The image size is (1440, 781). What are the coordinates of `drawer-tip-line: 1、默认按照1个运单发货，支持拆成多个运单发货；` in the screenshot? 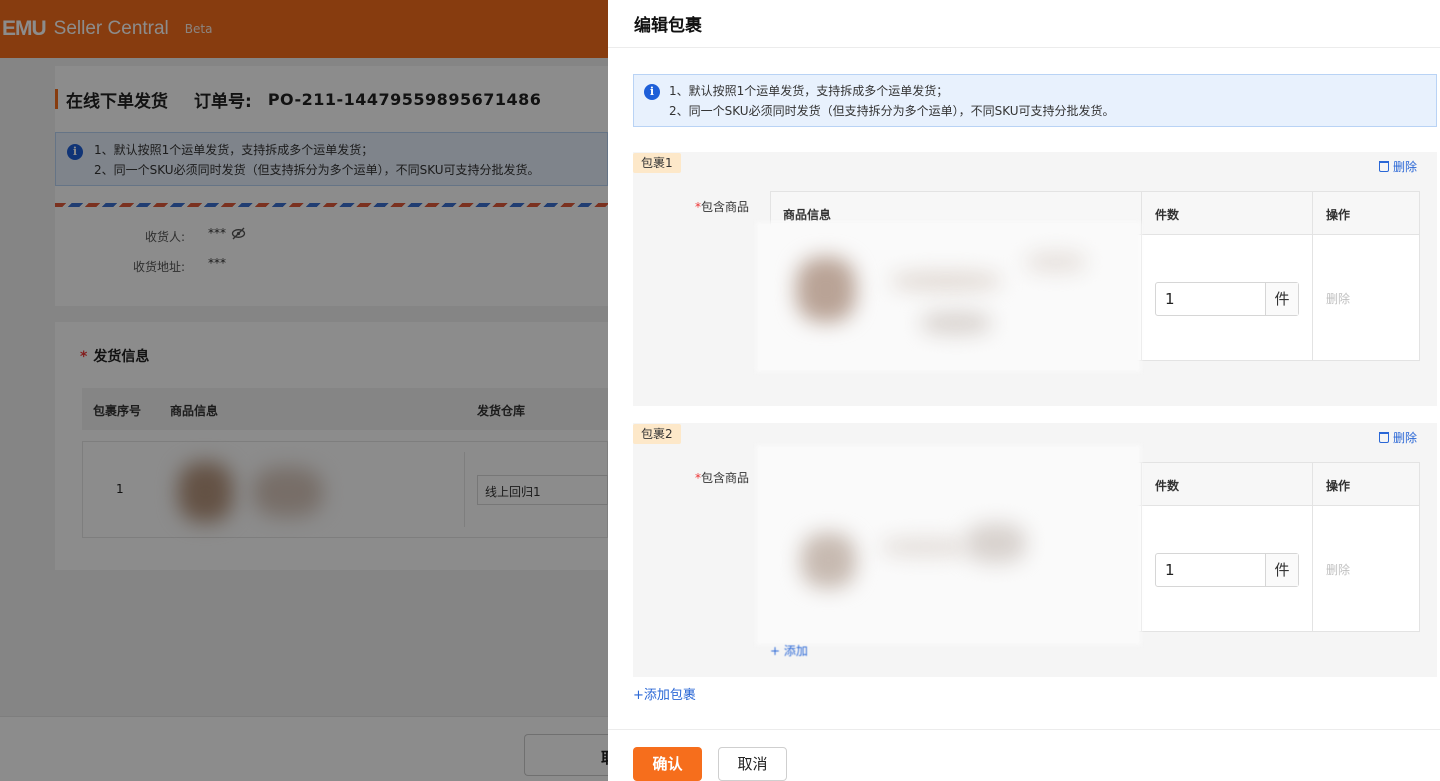 It's located at (809, 91).